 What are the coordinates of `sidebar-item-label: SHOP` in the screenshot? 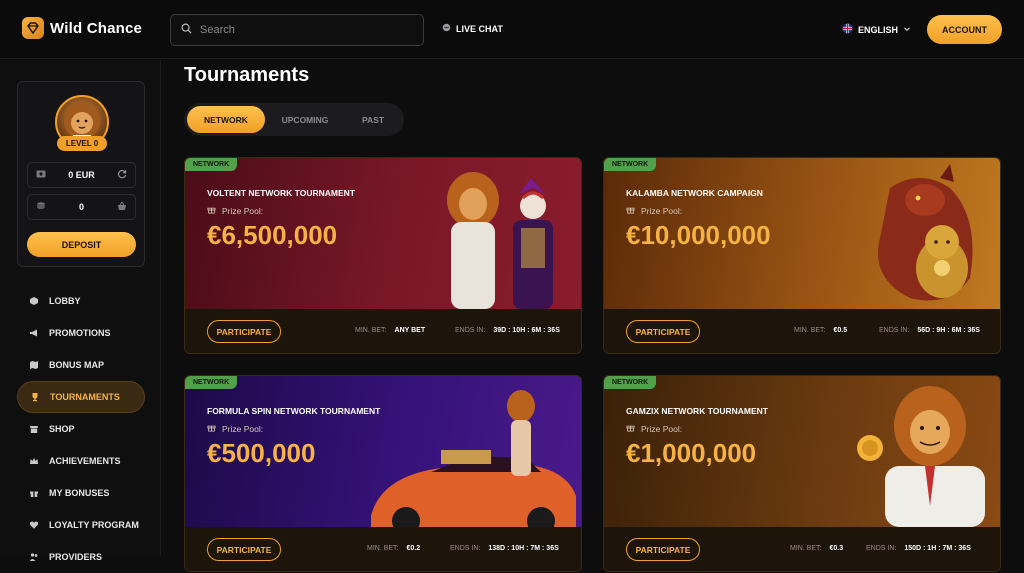 It's located at (62, 429).